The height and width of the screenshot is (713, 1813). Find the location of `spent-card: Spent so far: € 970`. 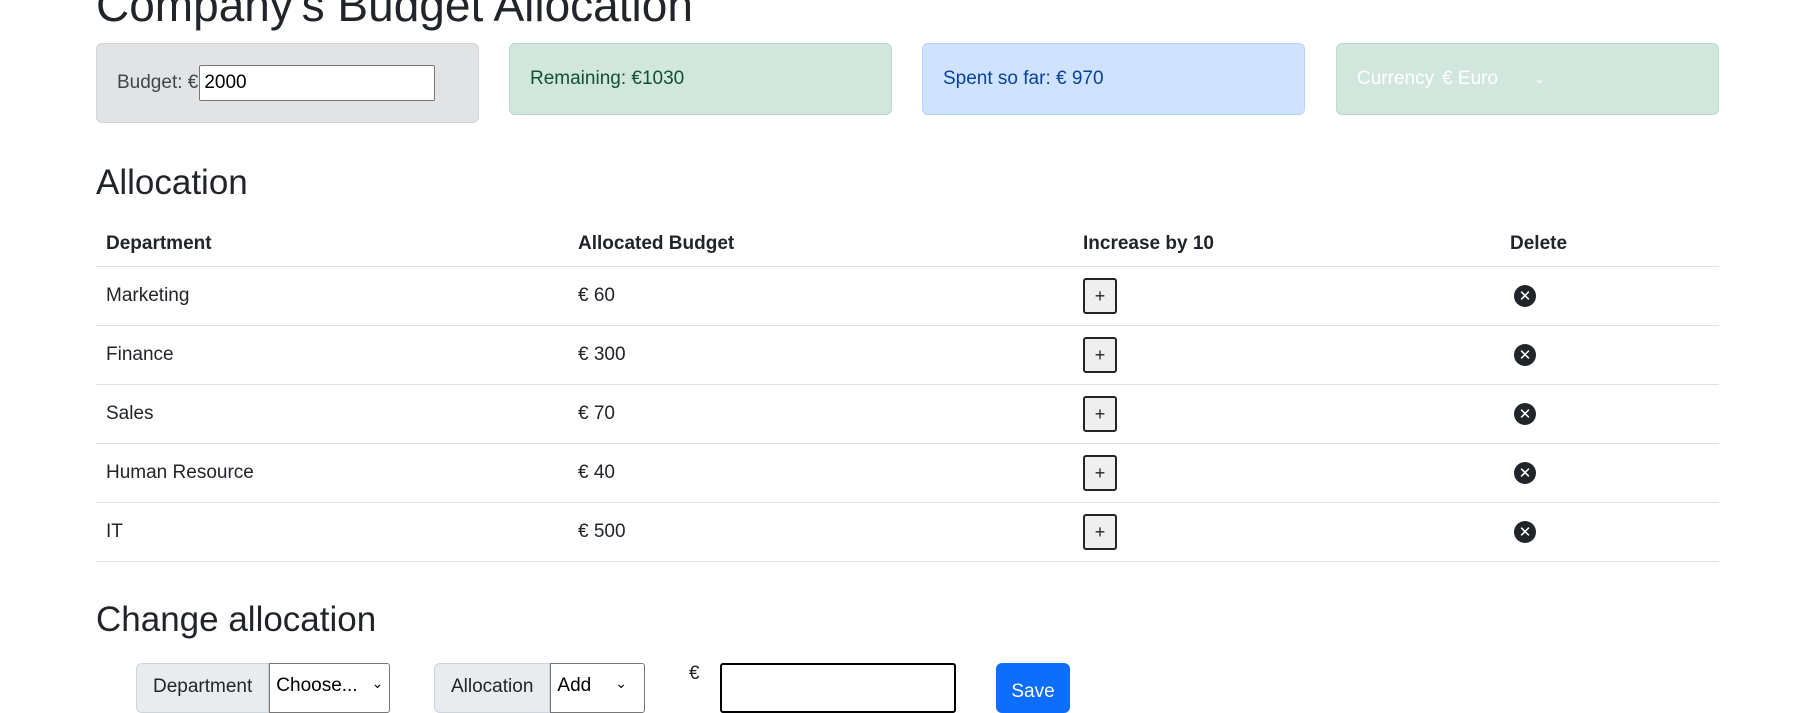

spent-card: Spent so far: € 970 is located at coordinates (1113, 79).